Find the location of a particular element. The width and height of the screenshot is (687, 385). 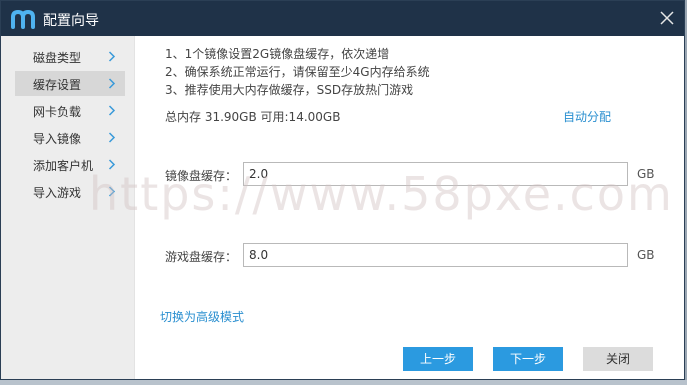

advanced-mode-link: 切换为高级模式 is located at coordinates (202, 316).